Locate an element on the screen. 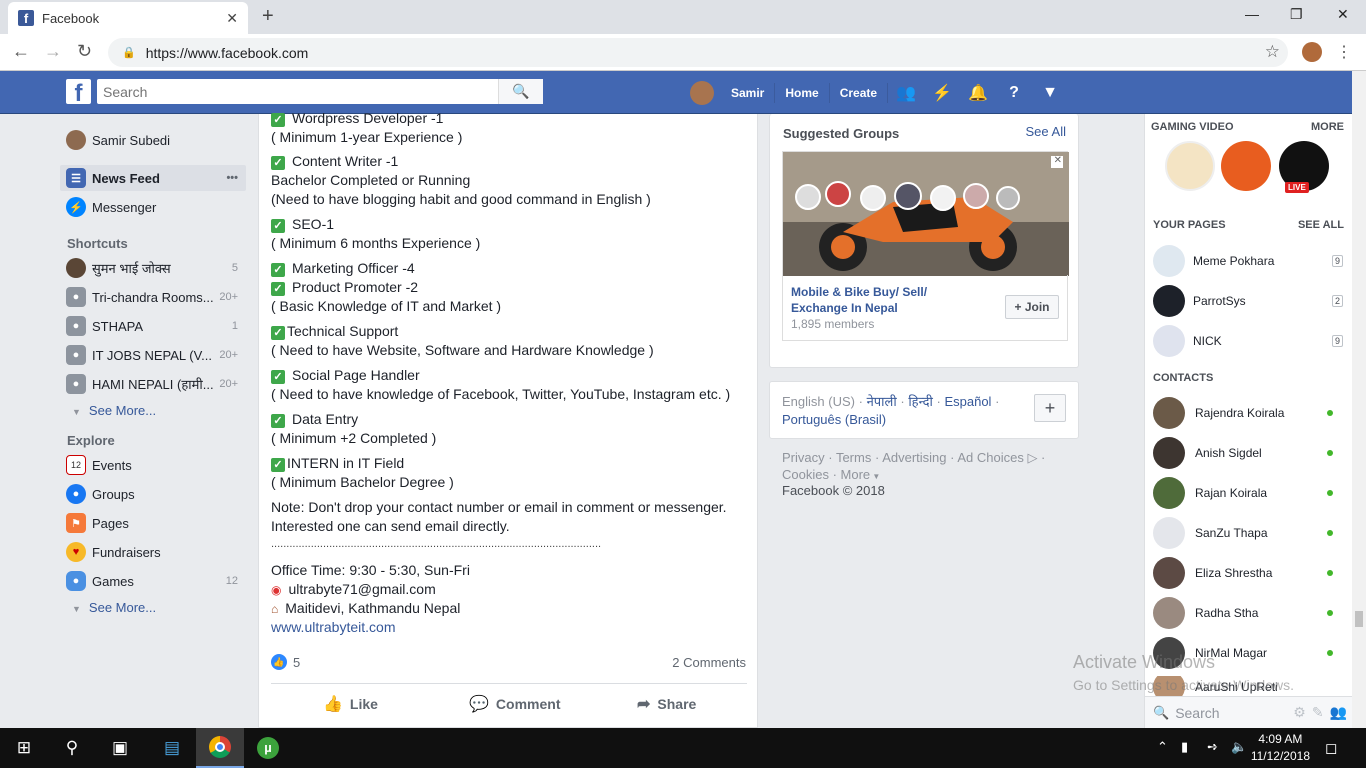  gaming-more-link: MORE is located at coordinates (1327, 127).